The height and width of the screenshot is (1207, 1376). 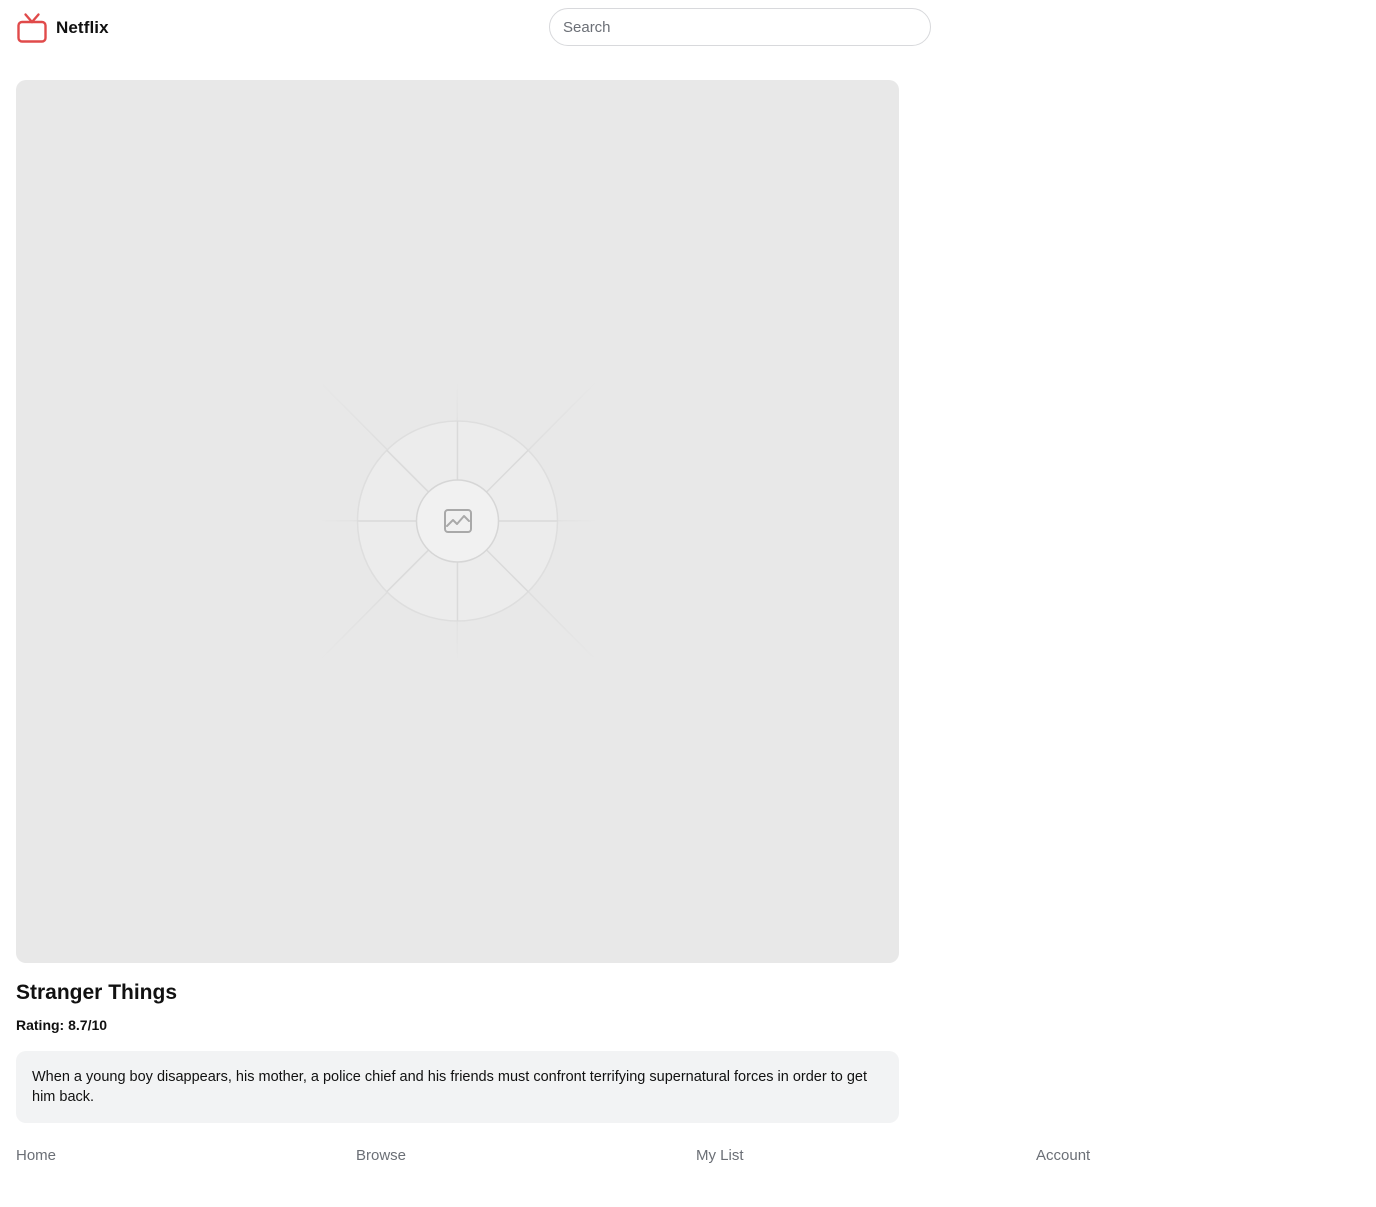 I want to click on brand-link: Netflix, so click(x=62, y=28).